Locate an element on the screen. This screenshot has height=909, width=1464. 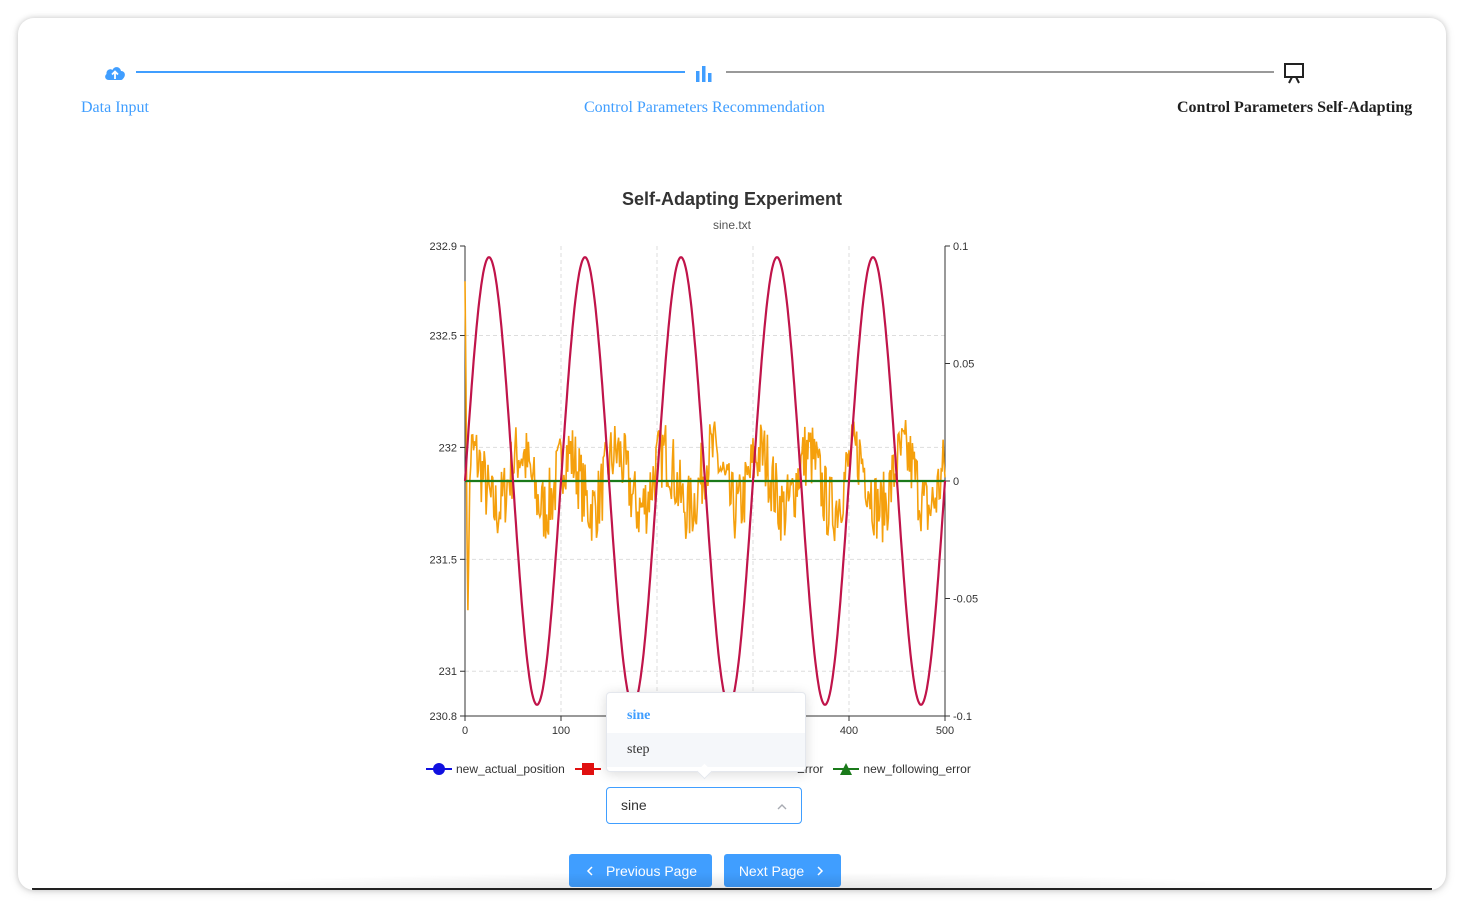
y-left-tick-label: 232.5 is located at coordinates (443, 337).